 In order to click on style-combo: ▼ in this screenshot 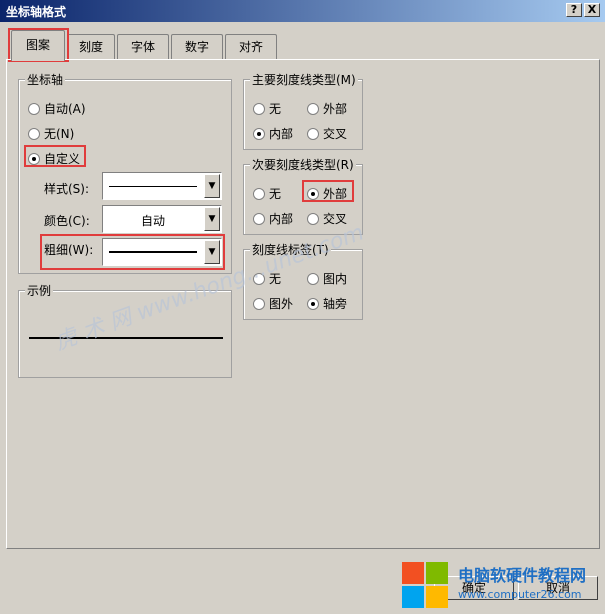, I will do `click(162, 186)`.